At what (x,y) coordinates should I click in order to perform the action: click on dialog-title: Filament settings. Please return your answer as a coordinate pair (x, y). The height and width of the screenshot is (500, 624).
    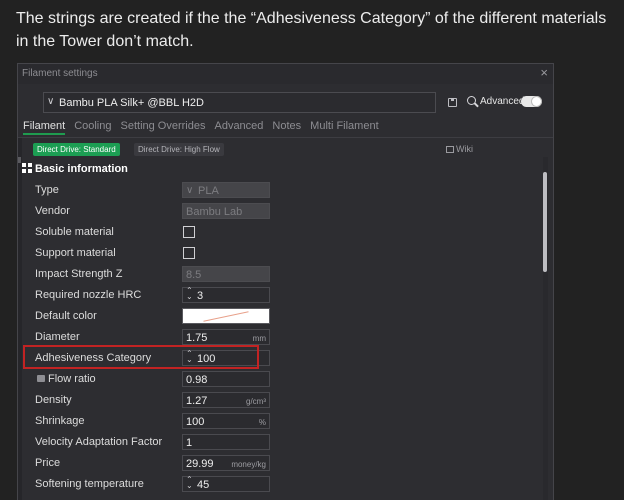
    Looking at the image, I should click on (60, 73).